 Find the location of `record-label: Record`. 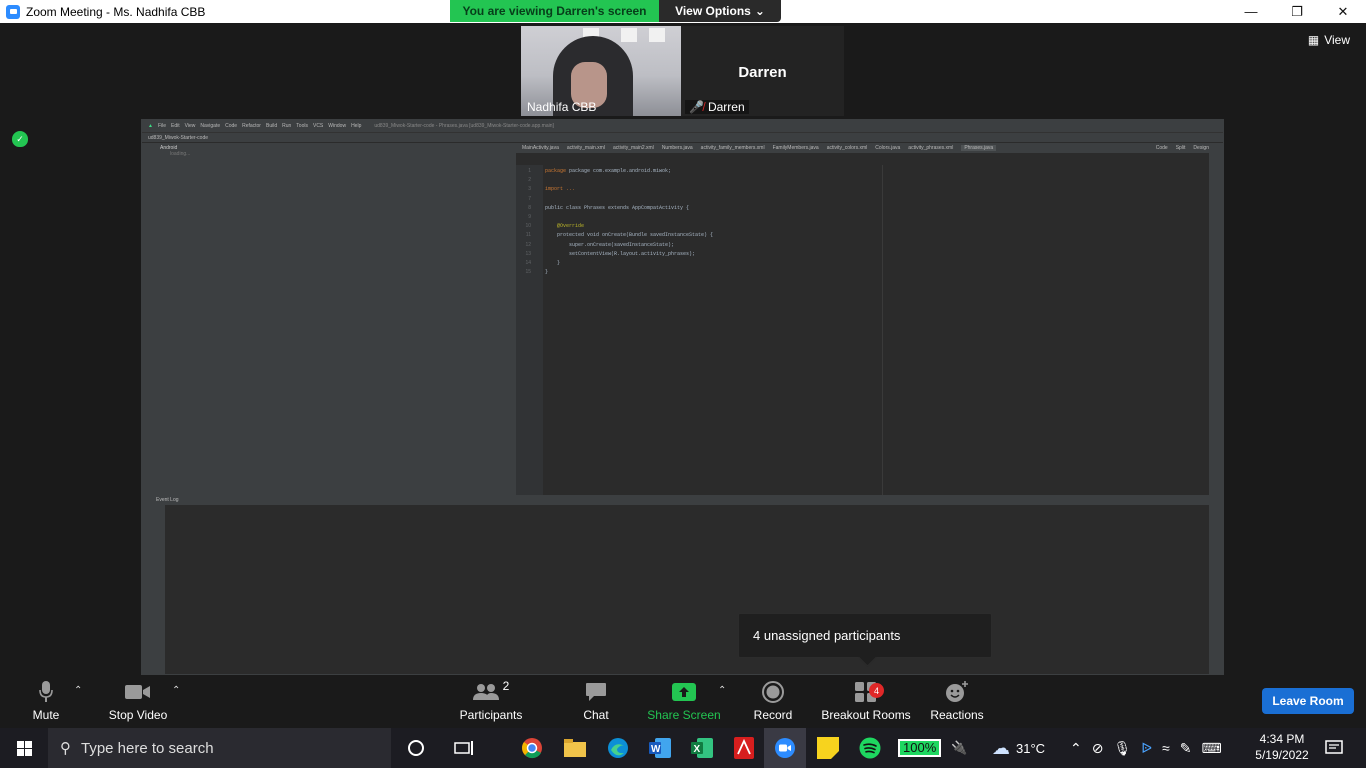

record-label: Record is located at coordinates (773, 715).